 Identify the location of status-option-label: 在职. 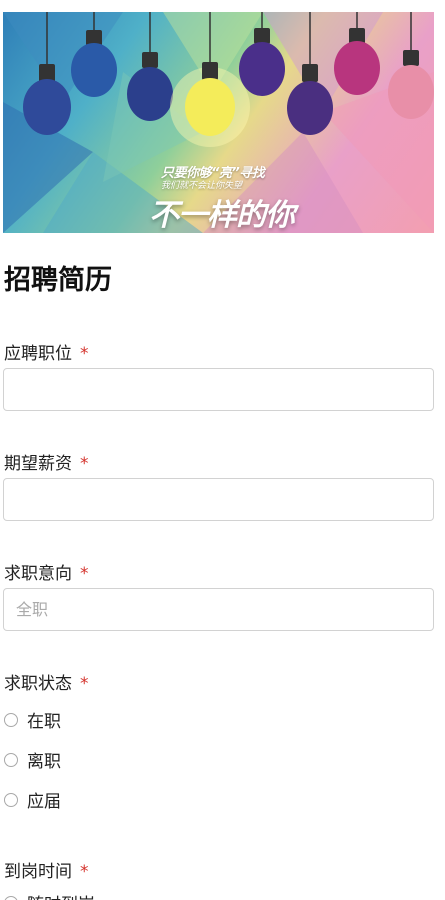
(44, 722).